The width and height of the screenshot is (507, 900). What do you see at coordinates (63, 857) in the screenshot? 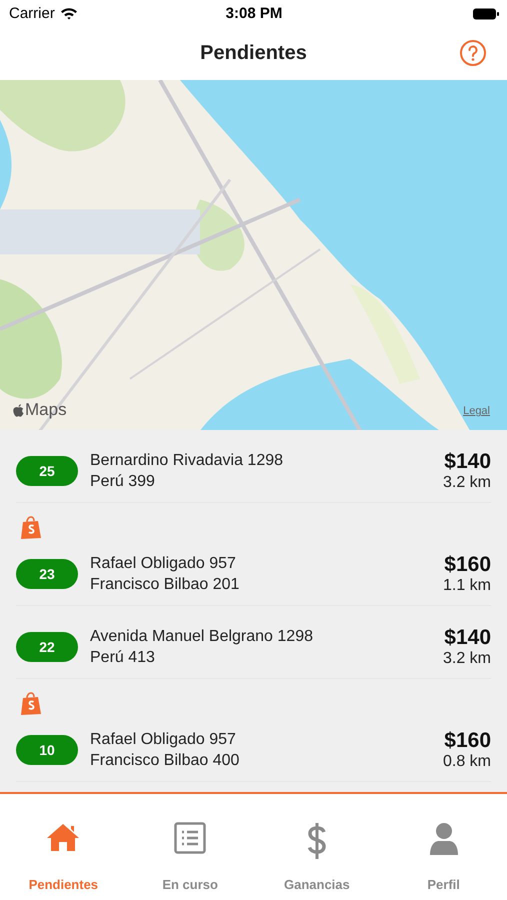
I see `tab-item: Pendientes` at bounding box center [63, 857].